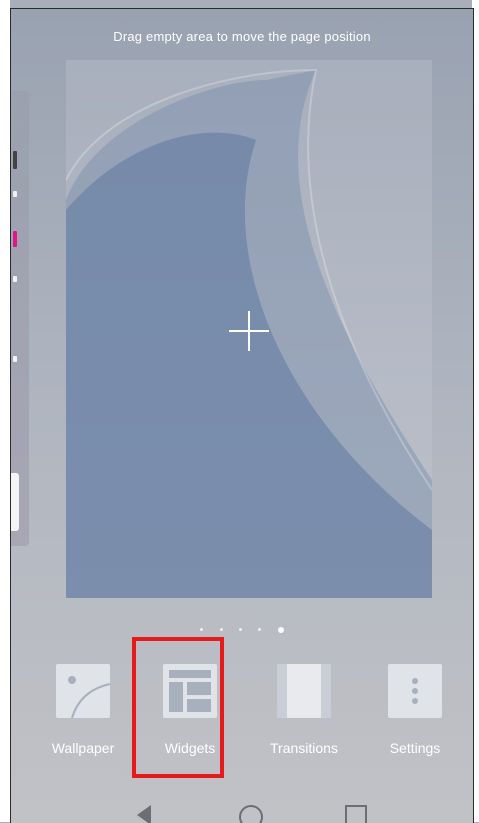  Describe the element at coordinates (415, 748) in the screenshot. I see `settings-label: Settings` at that location.